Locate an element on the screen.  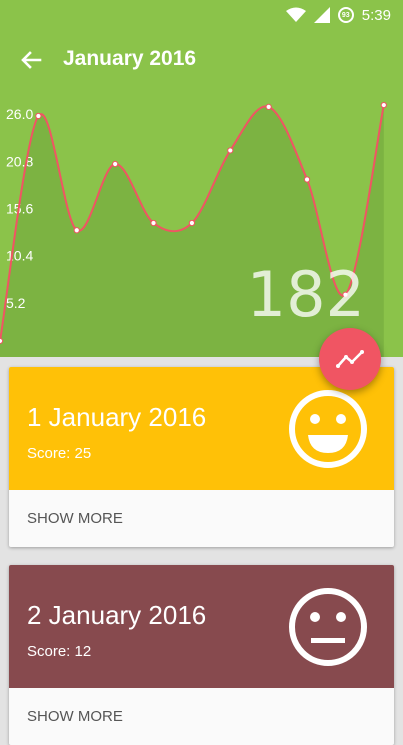
battery-icon: 93 is located at coordinates (345, 15).